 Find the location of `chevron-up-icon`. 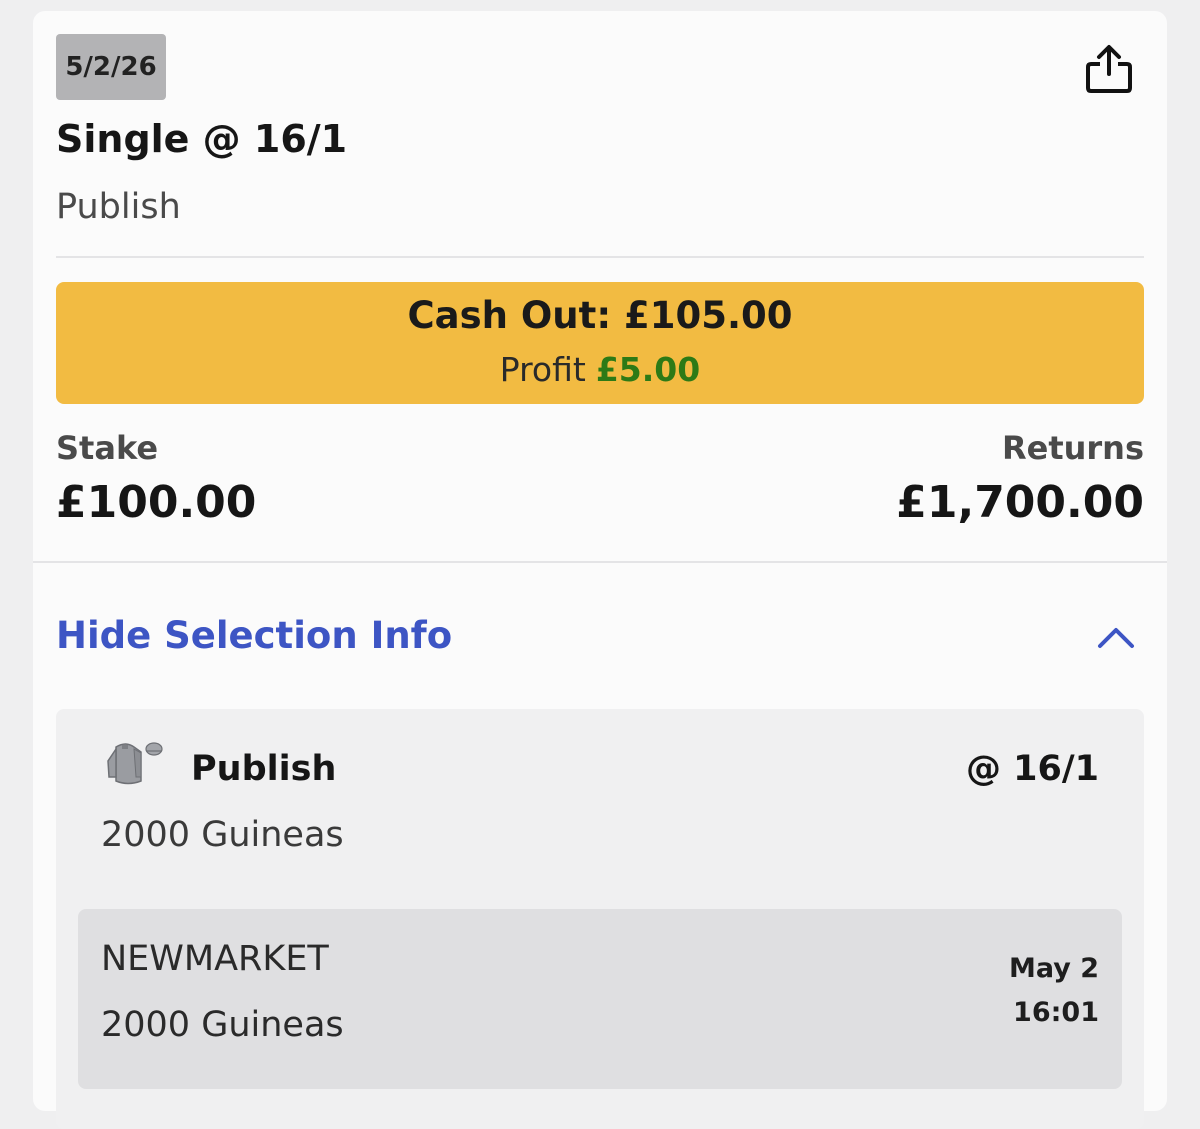

chevron-up-icon is located at coordinates (1116, 638).